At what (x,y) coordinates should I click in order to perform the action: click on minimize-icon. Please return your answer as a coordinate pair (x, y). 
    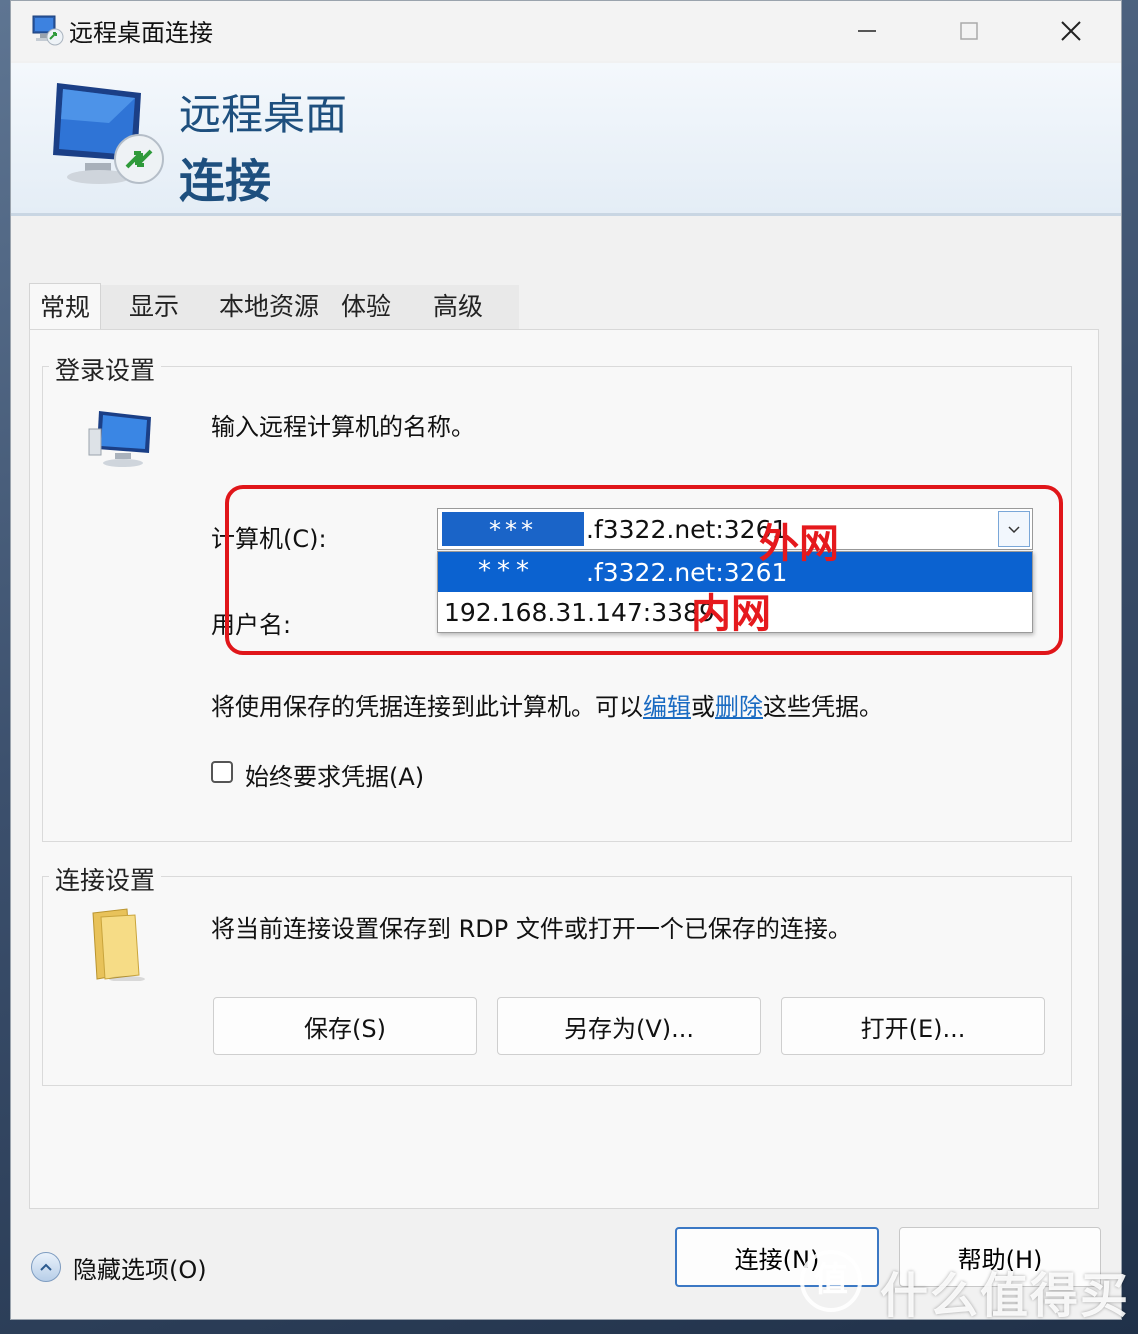
    Looking at the image, I should click on (867, 31).